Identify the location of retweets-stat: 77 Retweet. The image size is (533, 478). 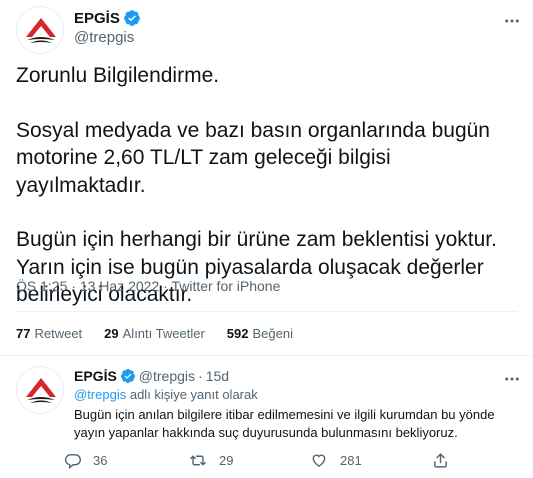
(49, 333).